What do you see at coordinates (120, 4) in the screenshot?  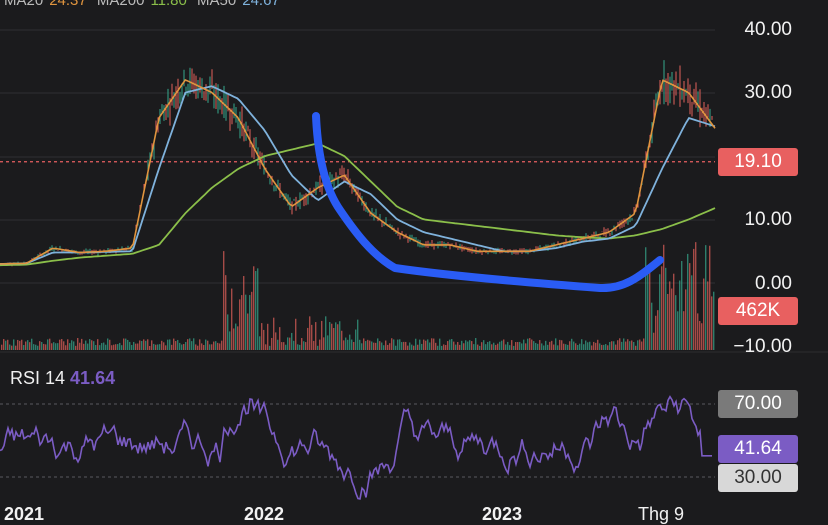 I see `ma200-label: MA200` at bounding box center [120, 4].